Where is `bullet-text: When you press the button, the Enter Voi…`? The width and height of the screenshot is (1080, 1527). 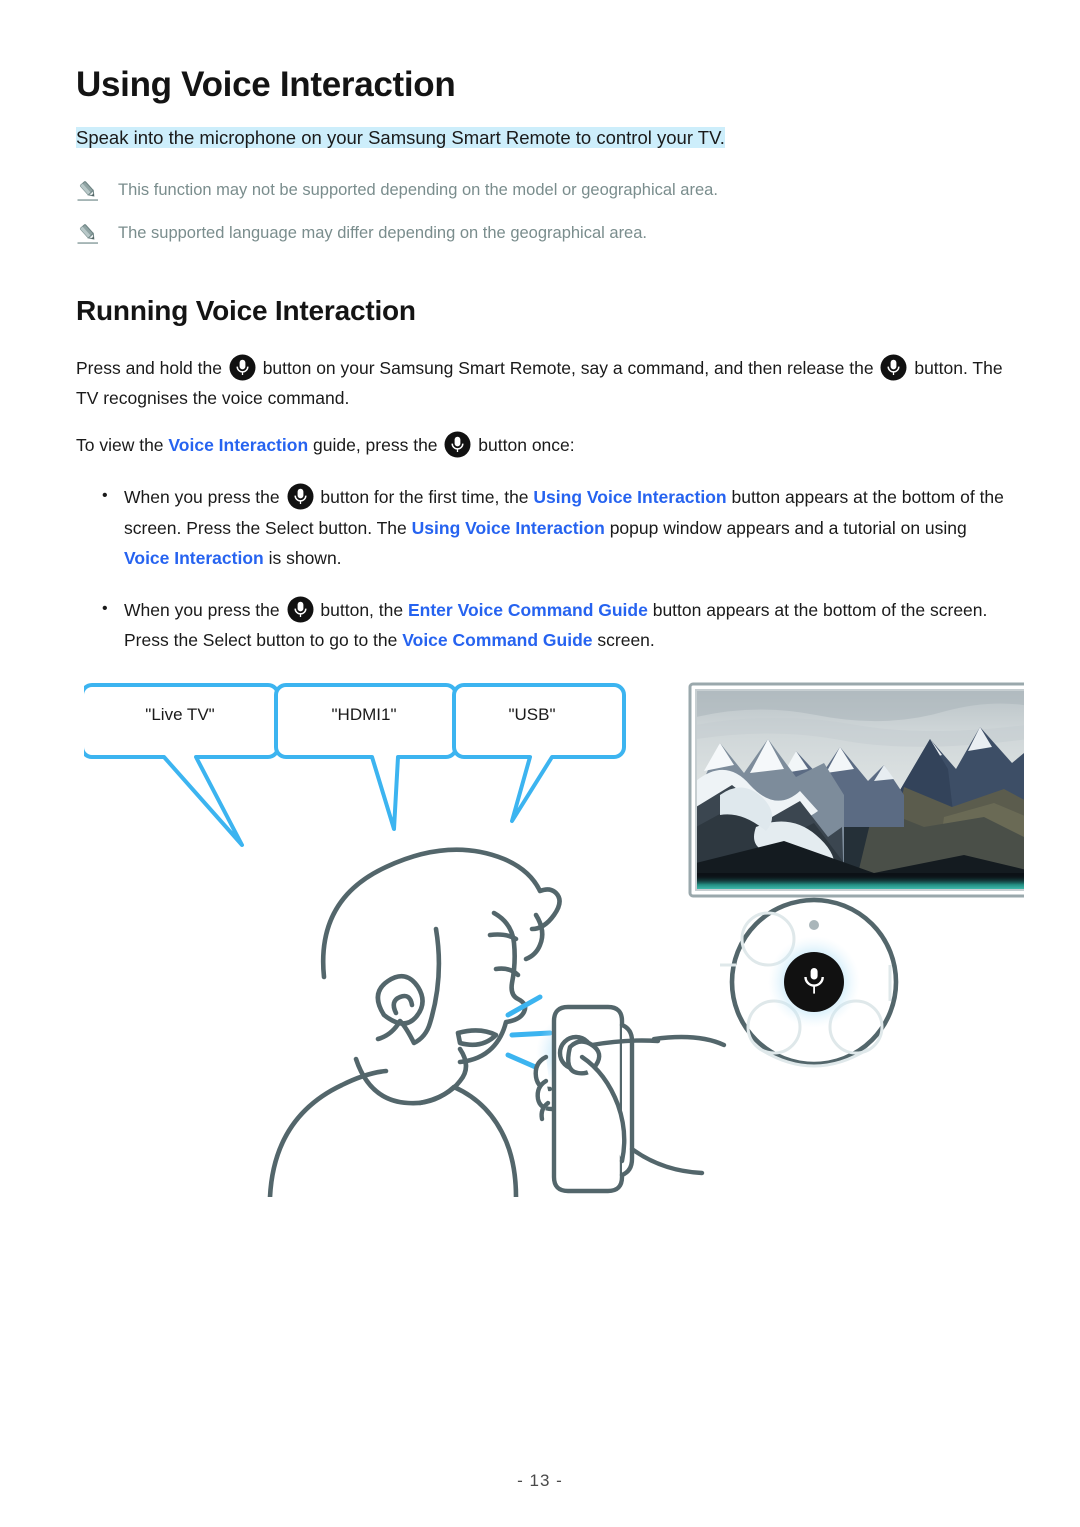 bullet-text: When you press the button, the Enter Voi… is located at coordinates (564, 625).